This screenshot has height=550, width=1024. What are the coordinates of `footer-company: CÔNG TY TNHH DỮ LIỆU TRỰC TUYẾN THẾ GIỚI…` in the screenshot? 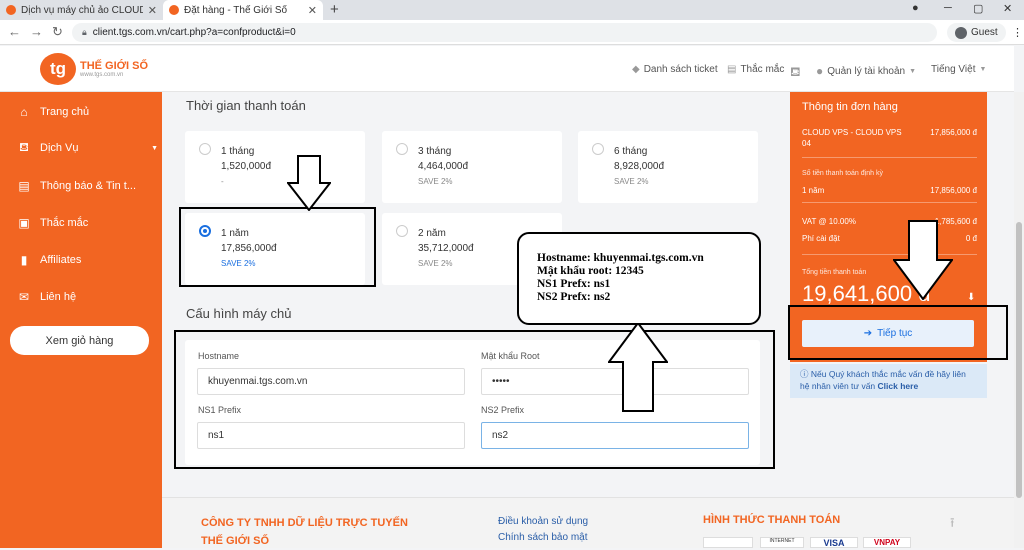 It's located at (304, 532).